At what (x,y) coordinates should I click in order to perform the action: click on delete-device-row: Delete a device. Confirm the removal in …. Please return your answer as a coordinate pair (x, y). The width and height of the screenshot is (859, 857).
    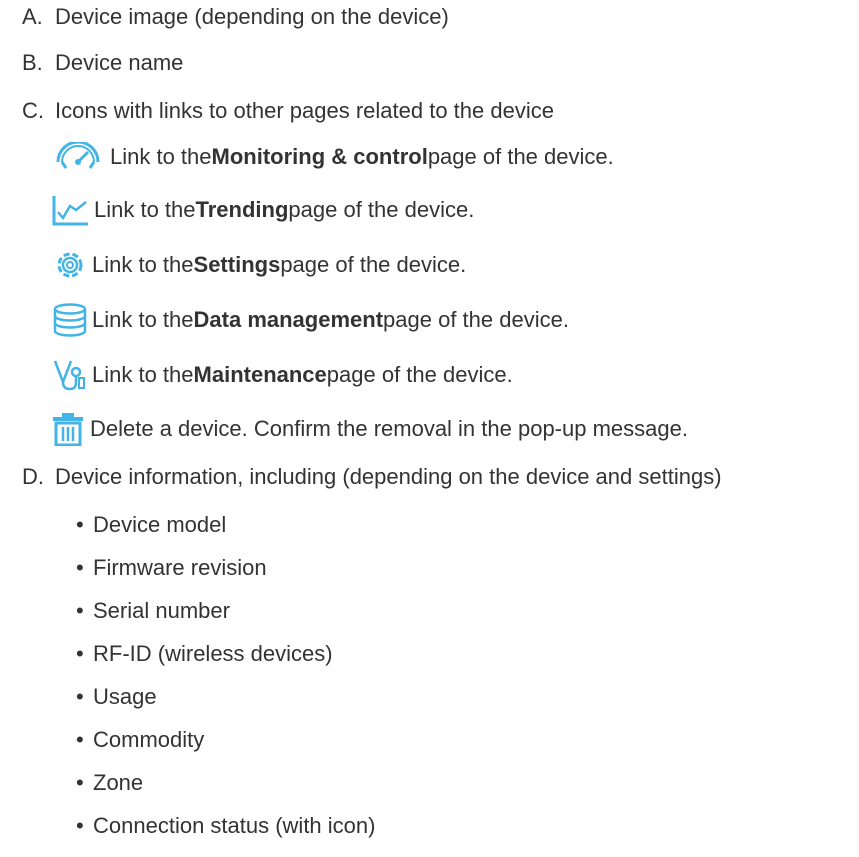
    Looking at the image, I should click on (370, 429).